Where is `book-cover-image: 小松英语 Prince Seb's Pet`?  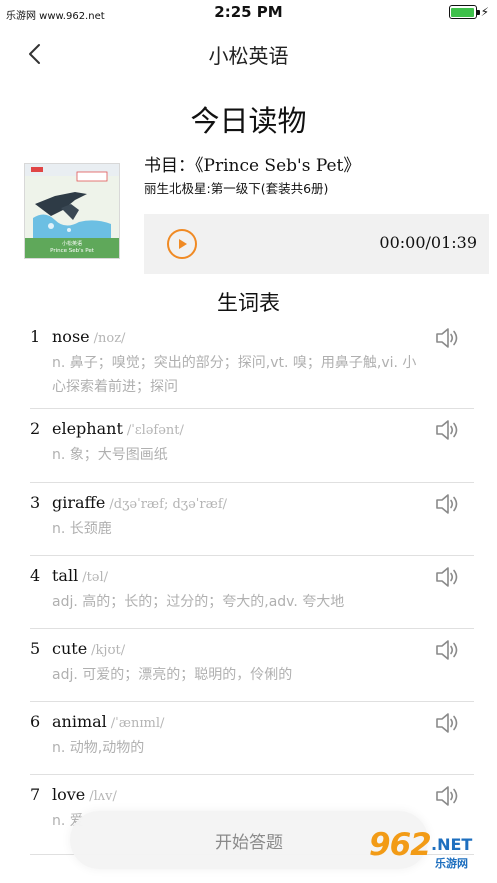 book-cover-image: 小松英语 Prince Seb's Pet is located at coordinates (72, 211).